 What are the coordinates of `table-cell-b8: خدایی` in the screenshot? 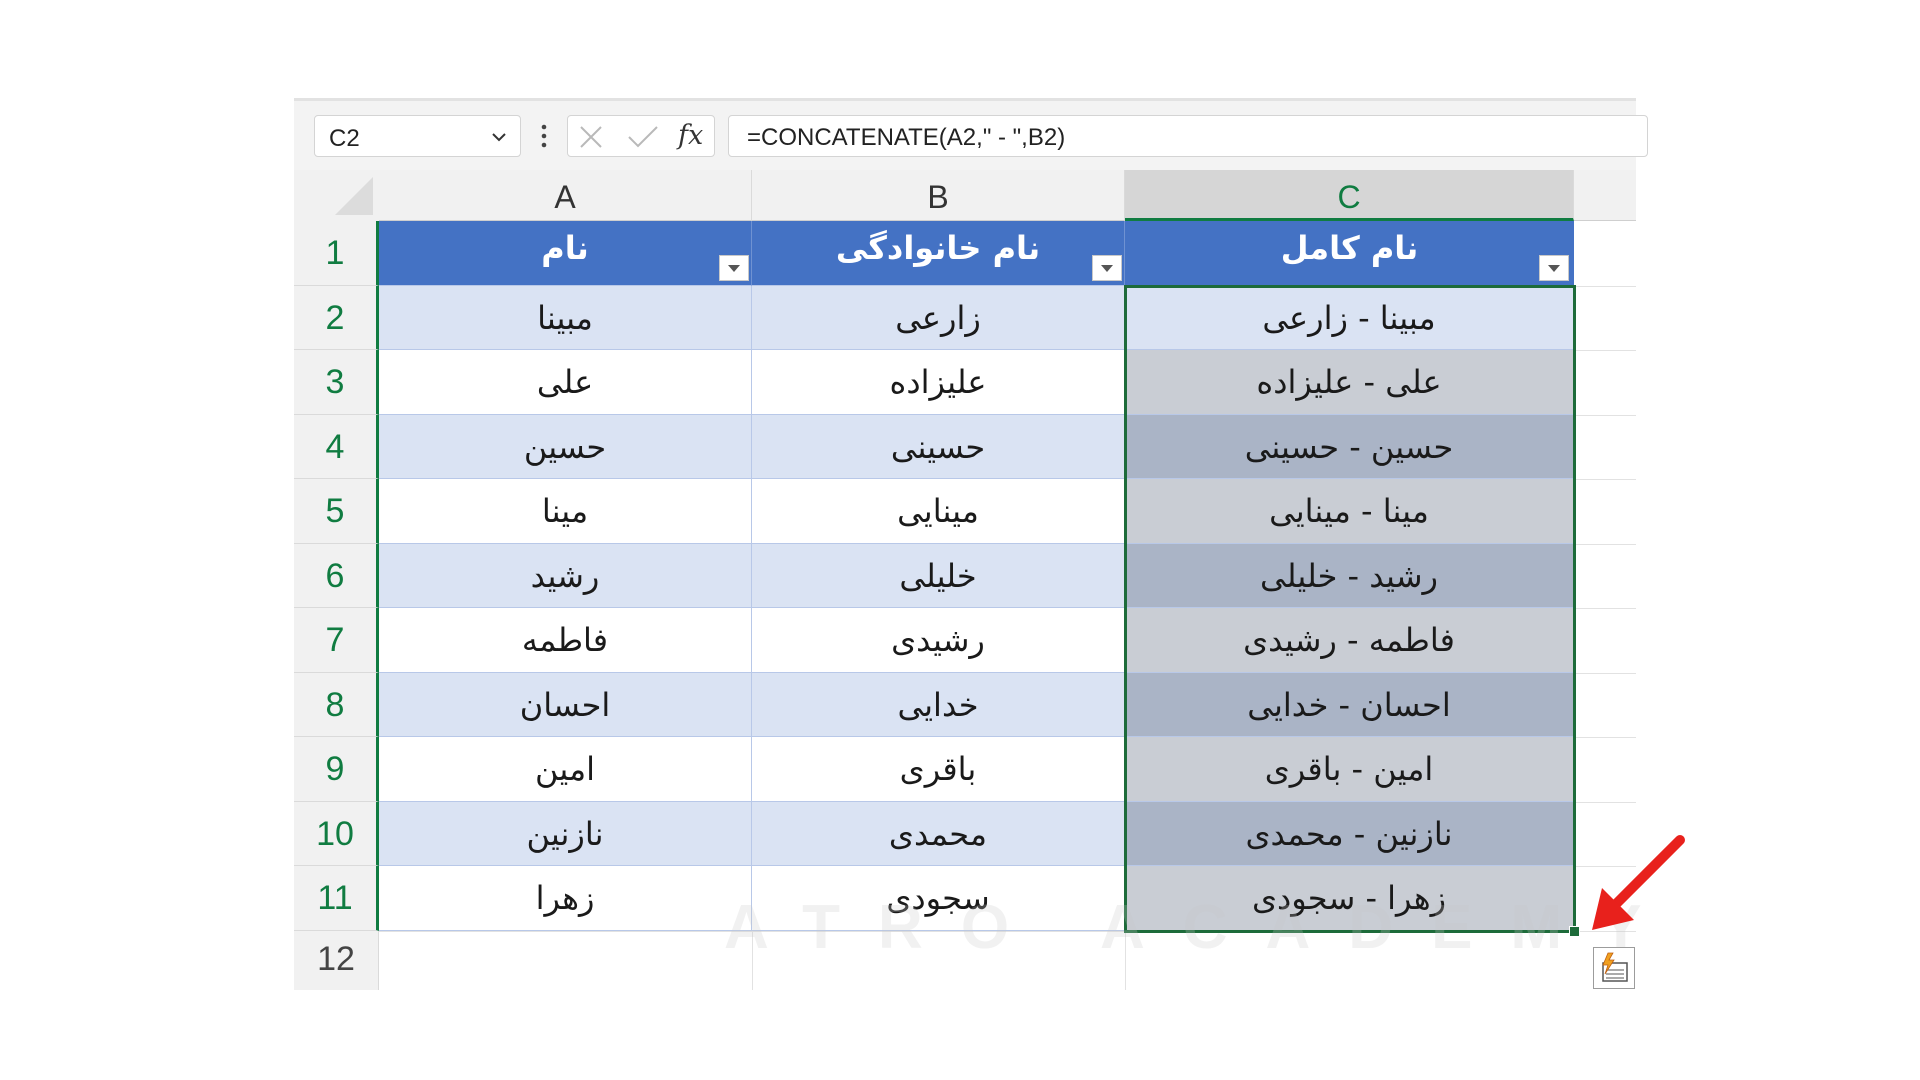 It's located at (938, 705).